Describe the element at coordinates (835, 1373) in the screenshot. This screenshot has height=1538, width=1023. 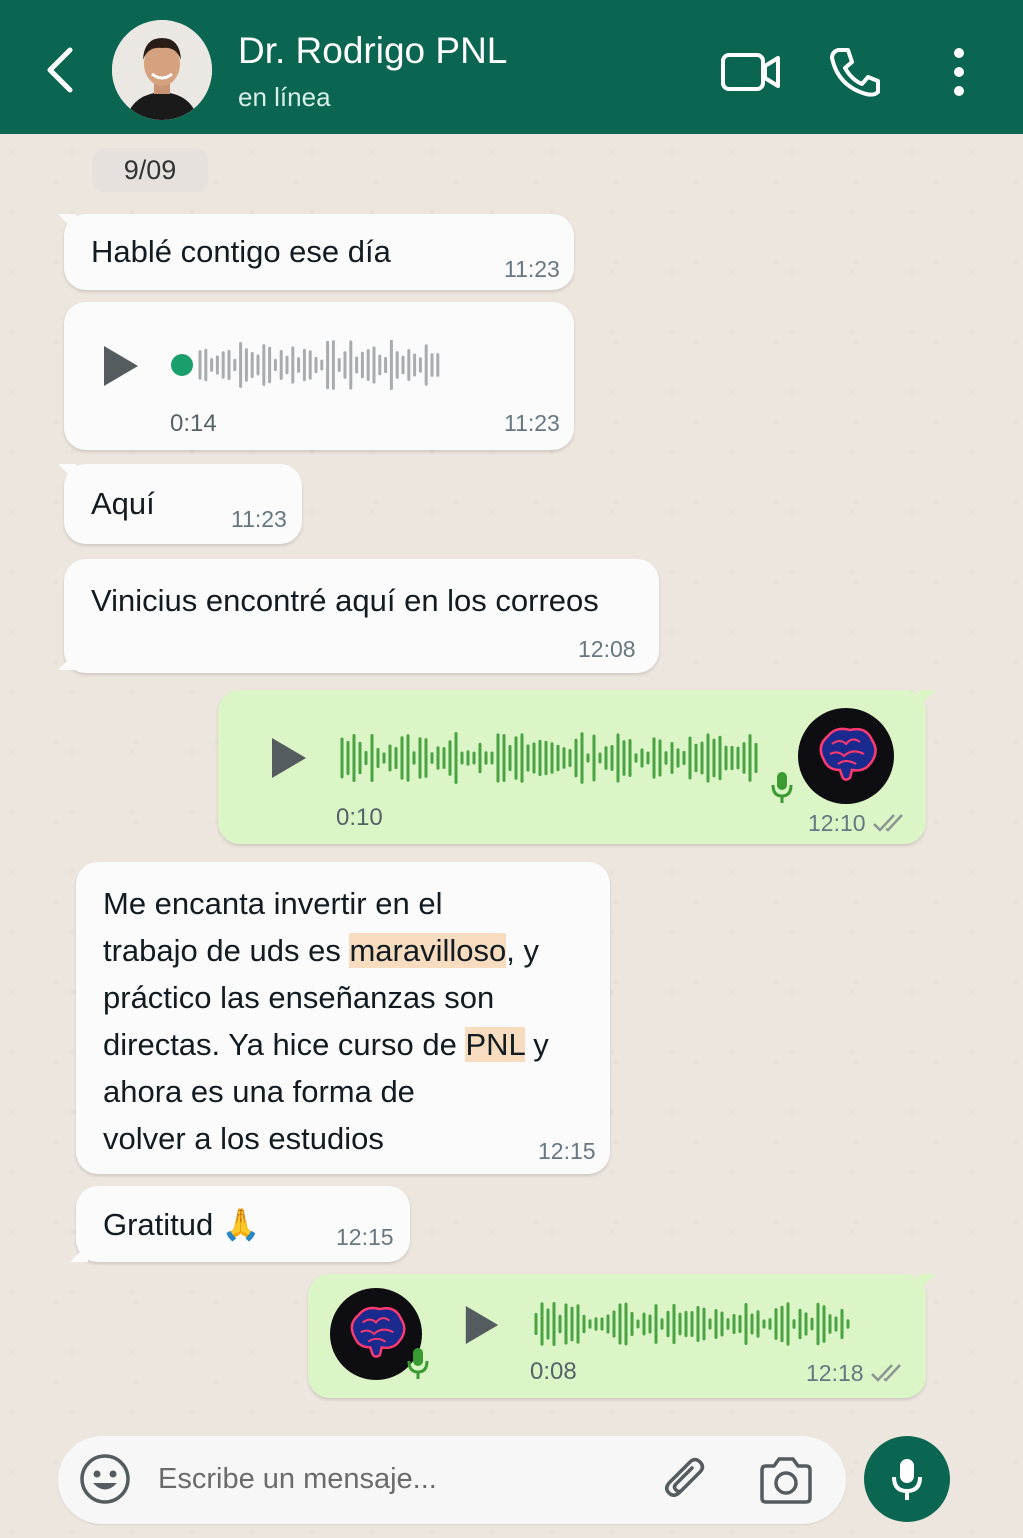
I see `message-time: 12:18` at that location.